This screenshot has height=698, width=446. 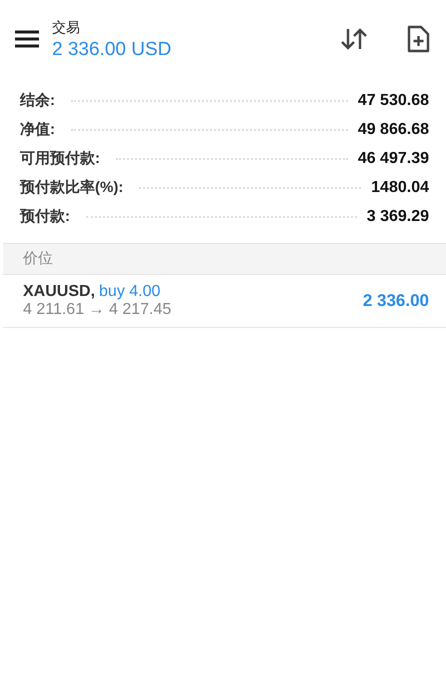 I want to click on position-prices: 4 211.61 → 4 217.45, so click(x=97, y=310).